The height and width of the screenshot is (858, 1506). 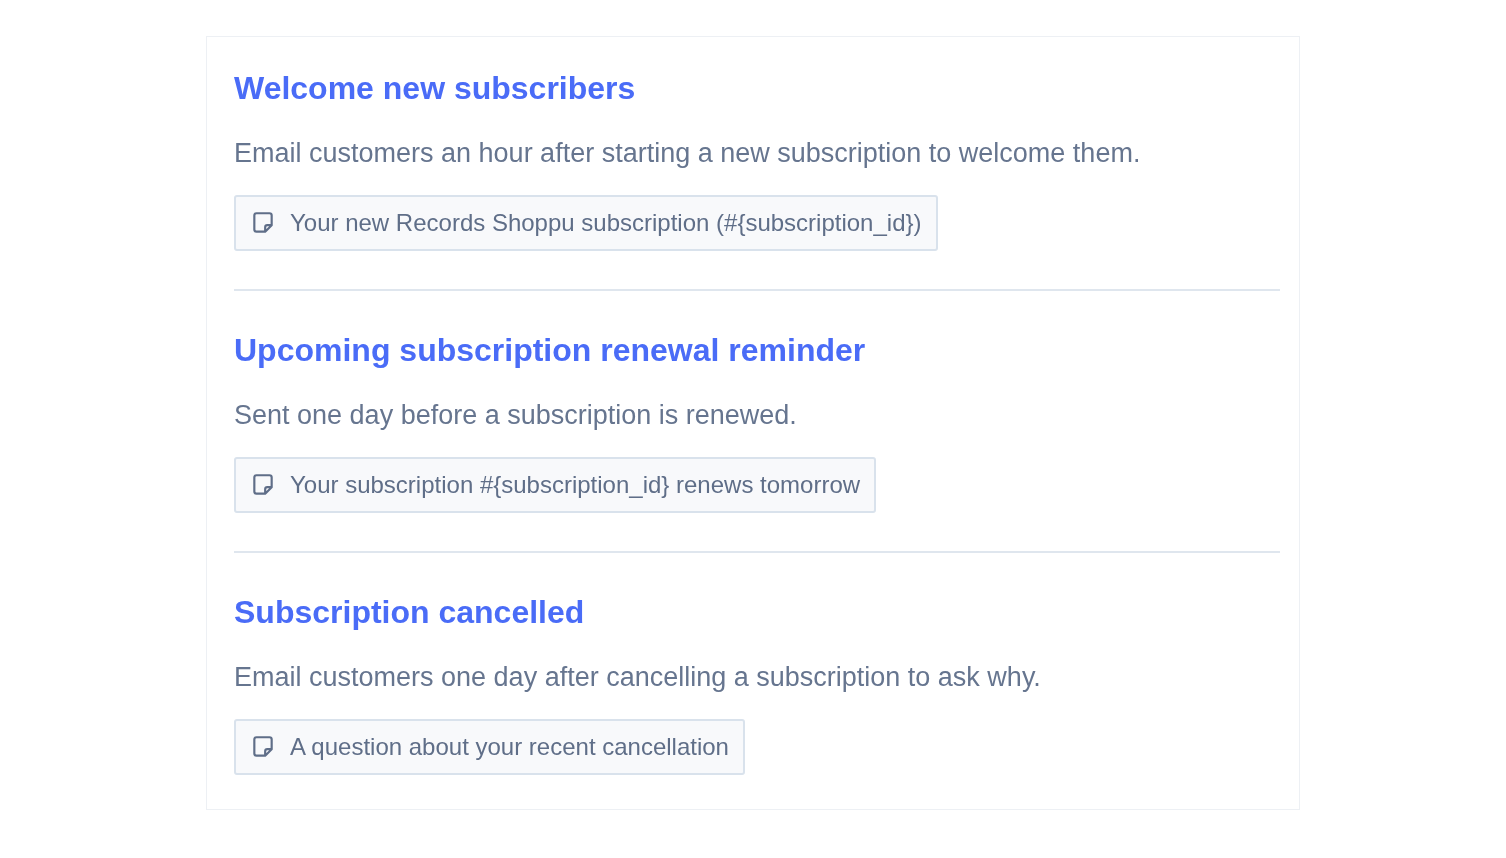 I want to click on email-title-link: Upcoming subscription renewal reminder, so click(x=550, y=350).